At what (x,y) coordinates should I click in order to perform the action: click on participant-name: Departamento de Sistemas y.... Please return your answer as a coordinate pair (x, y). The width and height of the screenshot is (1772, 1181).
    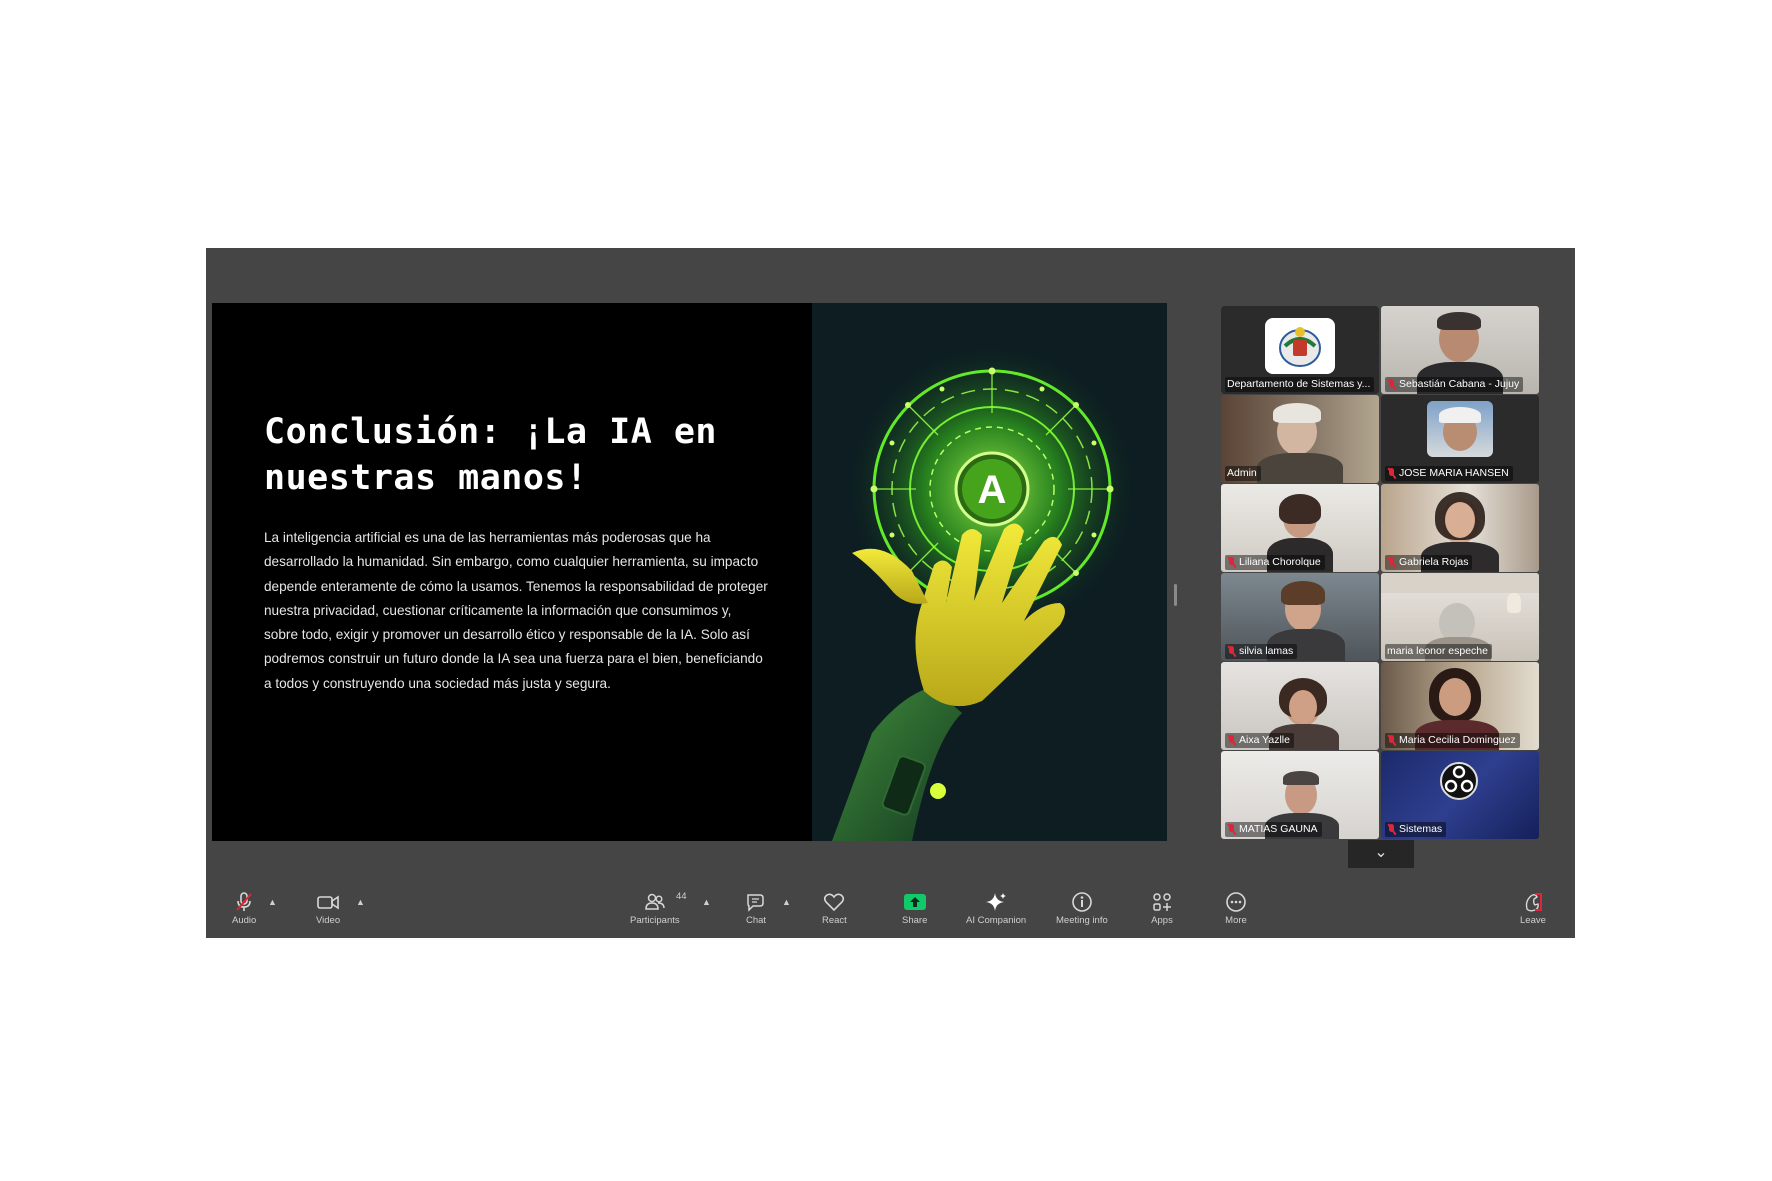
    Looking at the image, I should click on (1300, 384).